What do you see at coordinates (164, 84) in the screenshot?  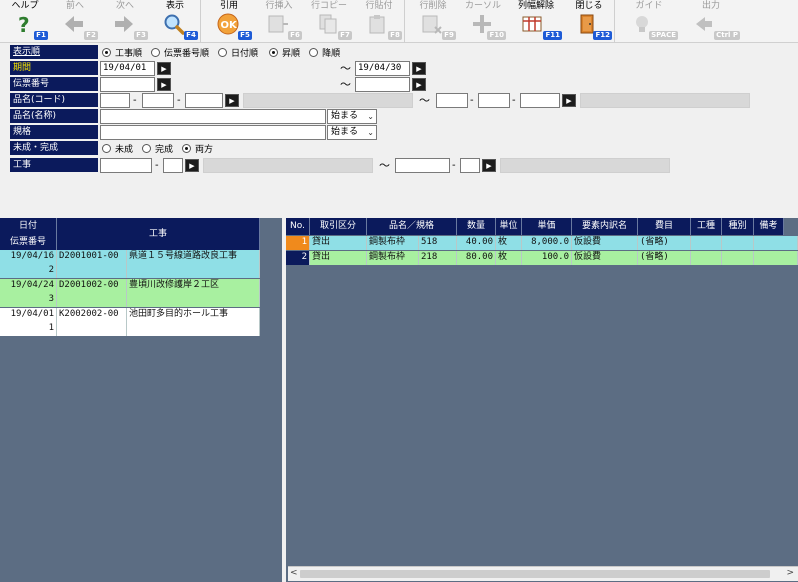 I see `slip-from-picker-icon: ▶` at bounding box center [164, 84].